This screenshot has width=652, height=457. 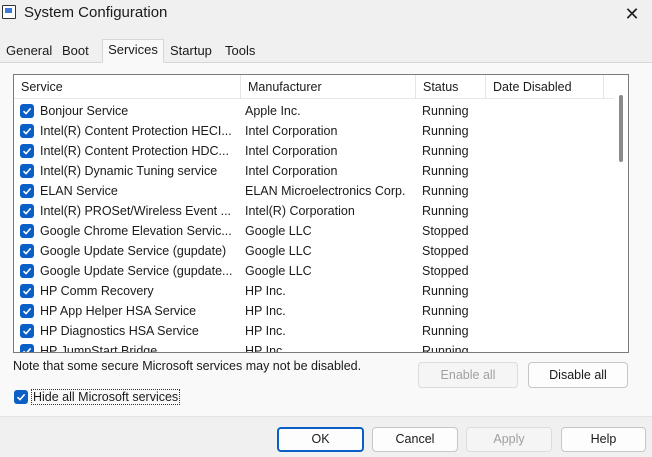 I want to click on service-name: HP Comm Recovery, so click(x=97, y=291).